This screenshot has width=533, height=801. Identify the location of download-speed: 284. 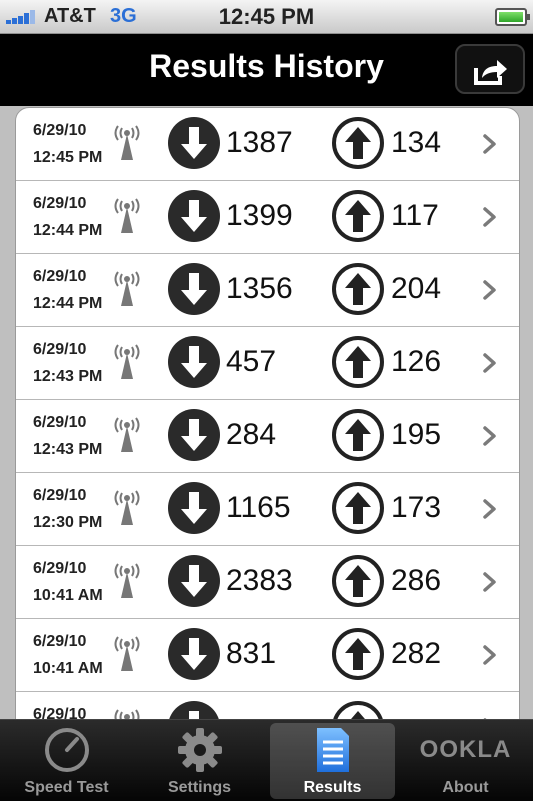
(251, 434).